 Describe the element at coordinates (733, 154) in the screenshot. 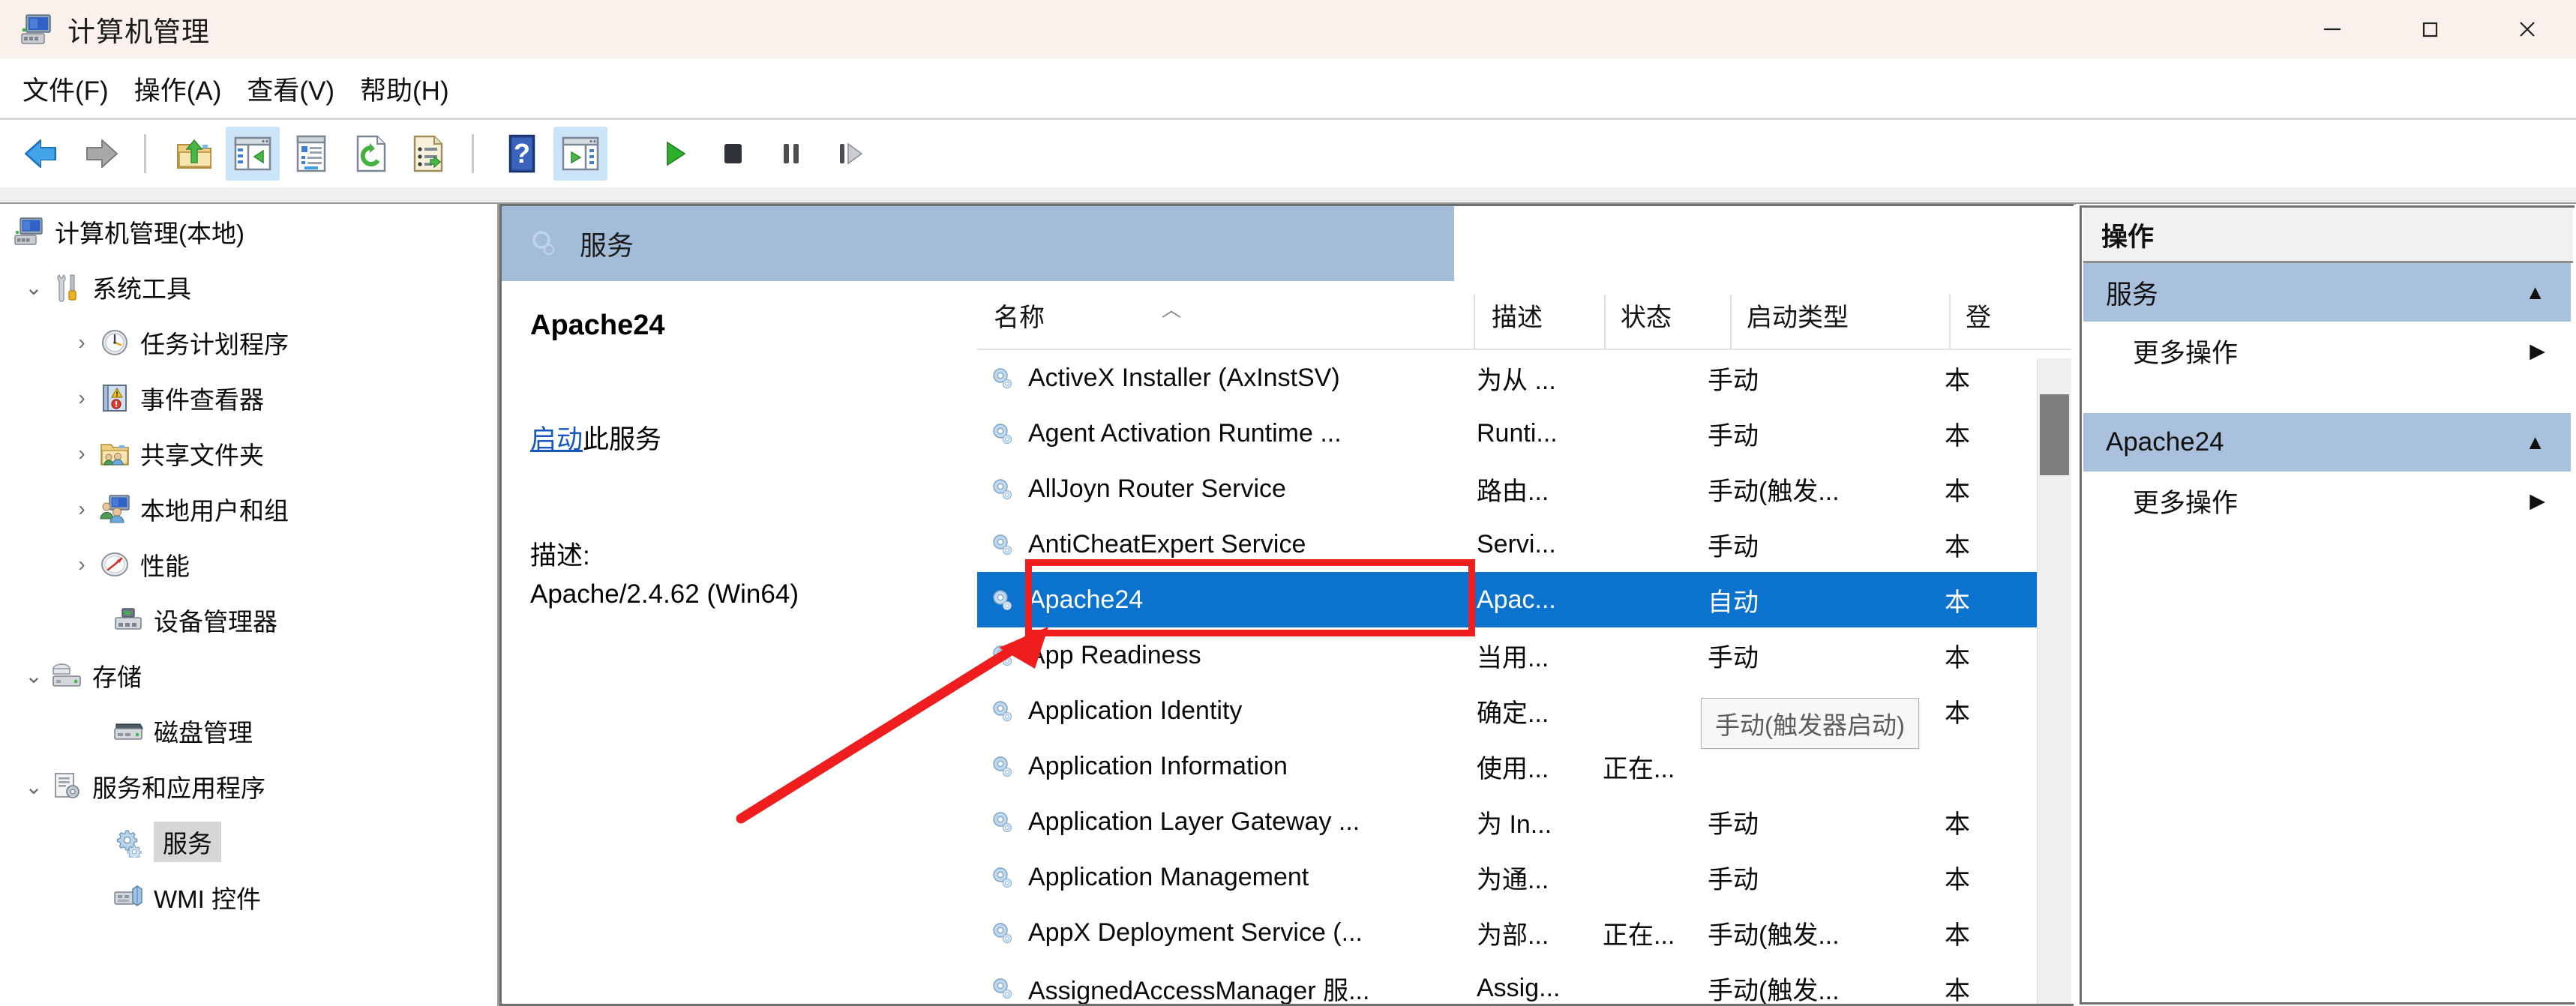

I see `stop-service-icon` at that location.